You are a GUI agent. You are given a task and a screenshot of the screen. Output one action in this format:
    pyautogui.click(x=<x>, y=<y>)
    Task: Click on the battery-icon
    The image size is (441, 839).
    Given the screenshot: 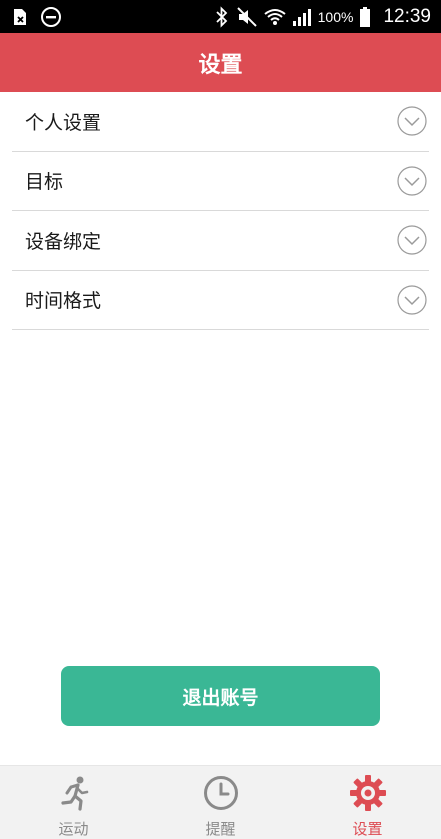 What is the action you would take?
    pyautogui.click(x=365, y=17)
    